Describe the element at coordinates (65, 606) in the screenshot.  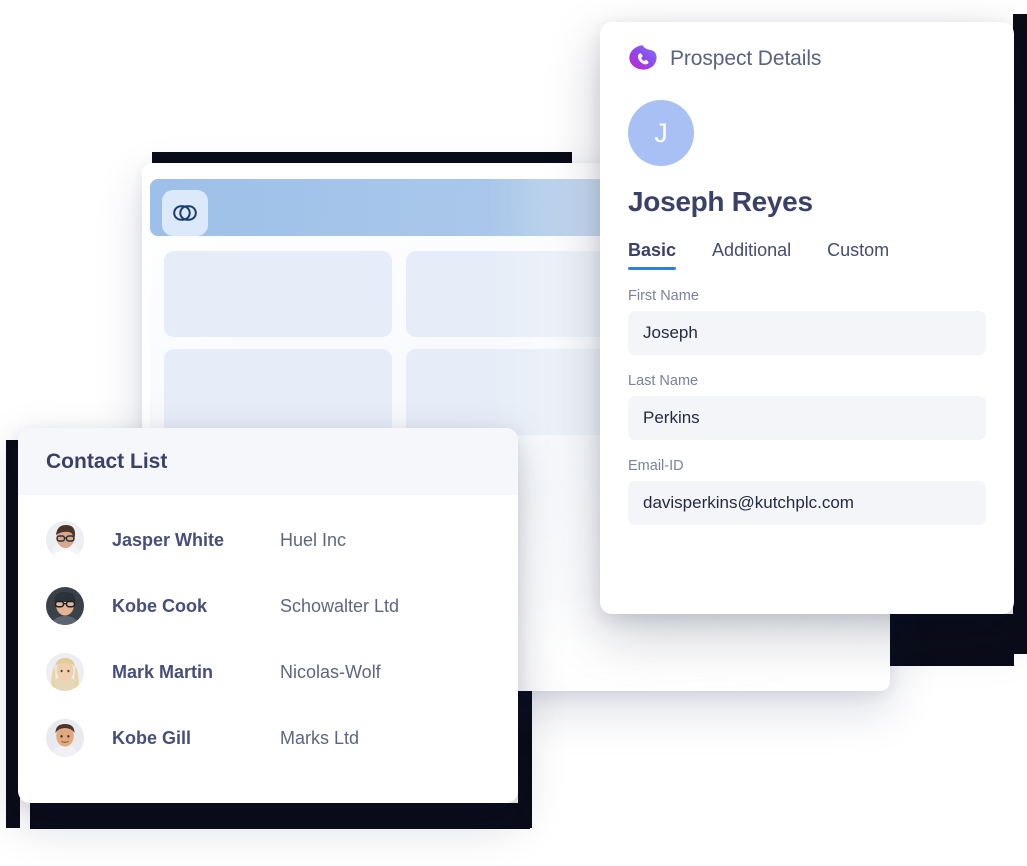
I see `avatar-kobe-cook` at that location.